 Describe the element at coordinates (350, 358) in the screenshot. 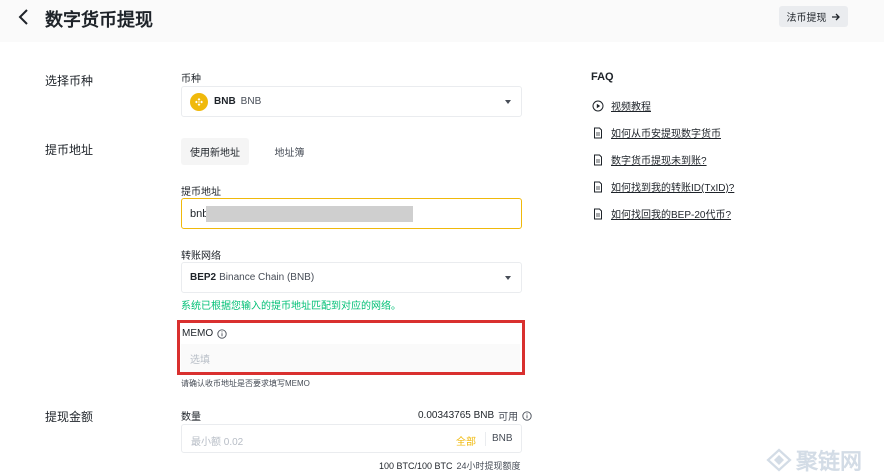

I see `memo-input: 选填` at that location.